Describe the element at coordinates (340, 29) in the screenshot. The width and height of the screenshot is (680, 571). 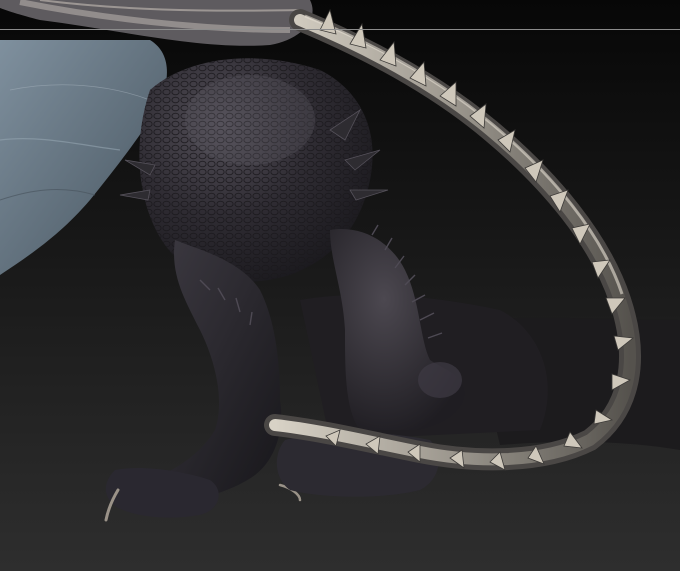
I see `viewport-guide-line` at that location.